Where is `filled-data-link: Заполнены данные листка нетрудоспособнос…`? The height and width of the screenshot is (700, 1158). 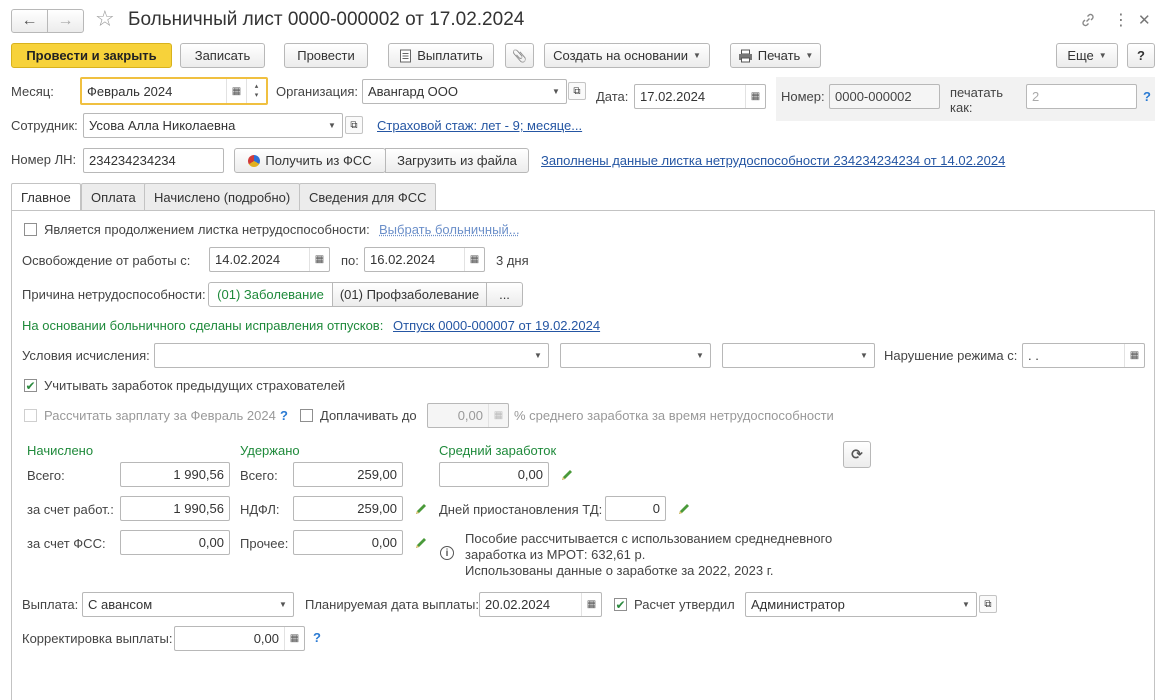
filled-data-link: Заполнены данные листка нетрудоспособнос… is located at coordinates (773, 160).